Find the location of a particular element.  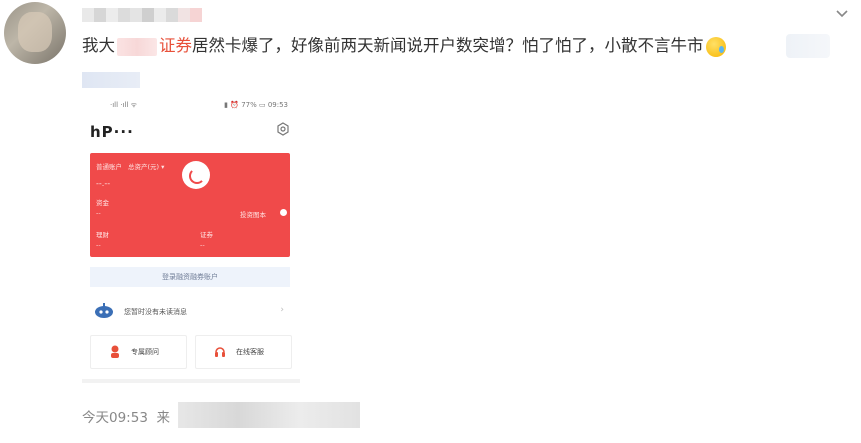

advisor-label: 专属顾问 is located at coordinates (145, 352).